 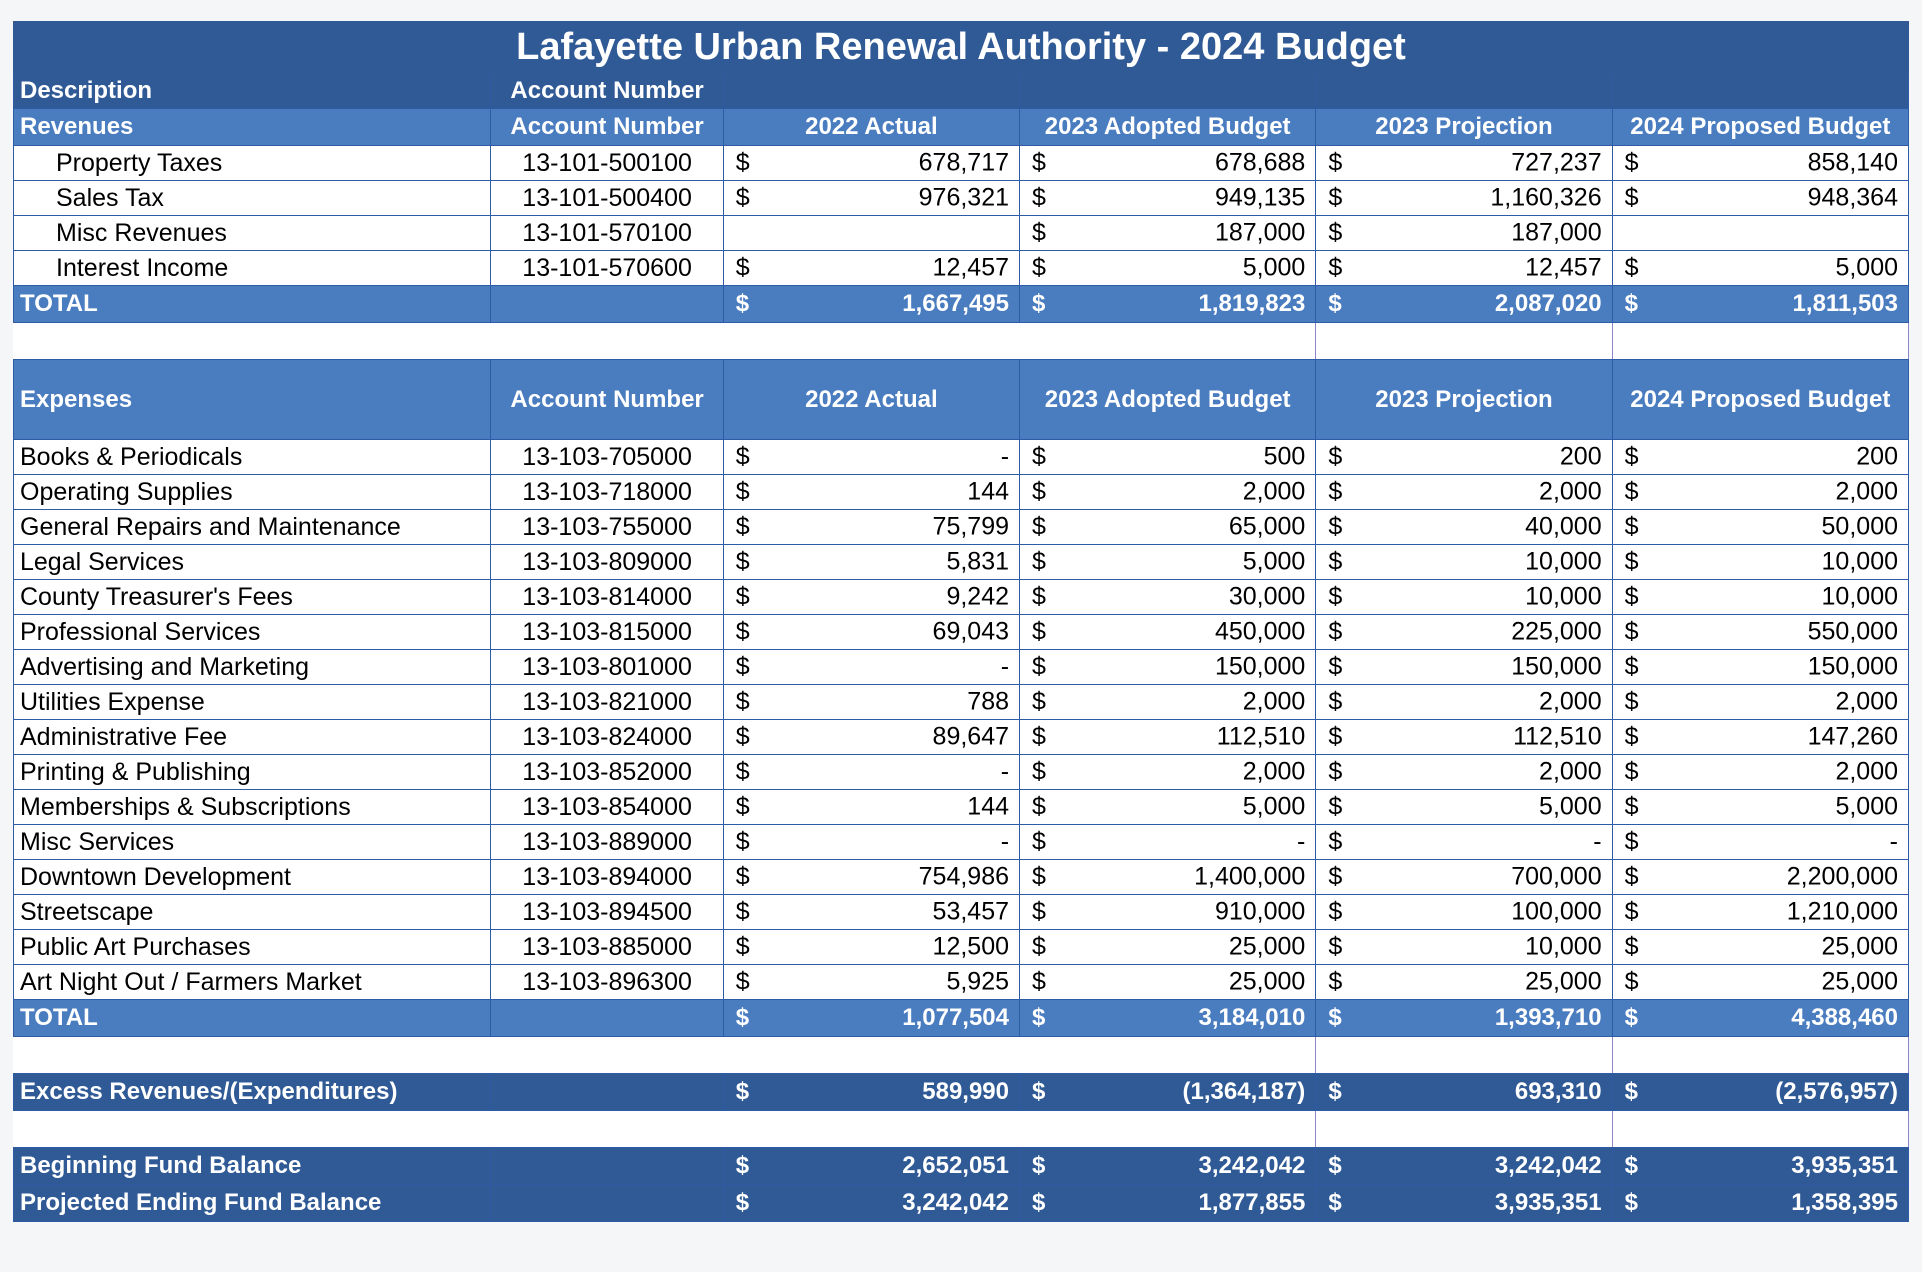 What do you see at coordinates (252, 91) in the screenshot?
I see `description-header: Description` at bounding box center [252, 91].